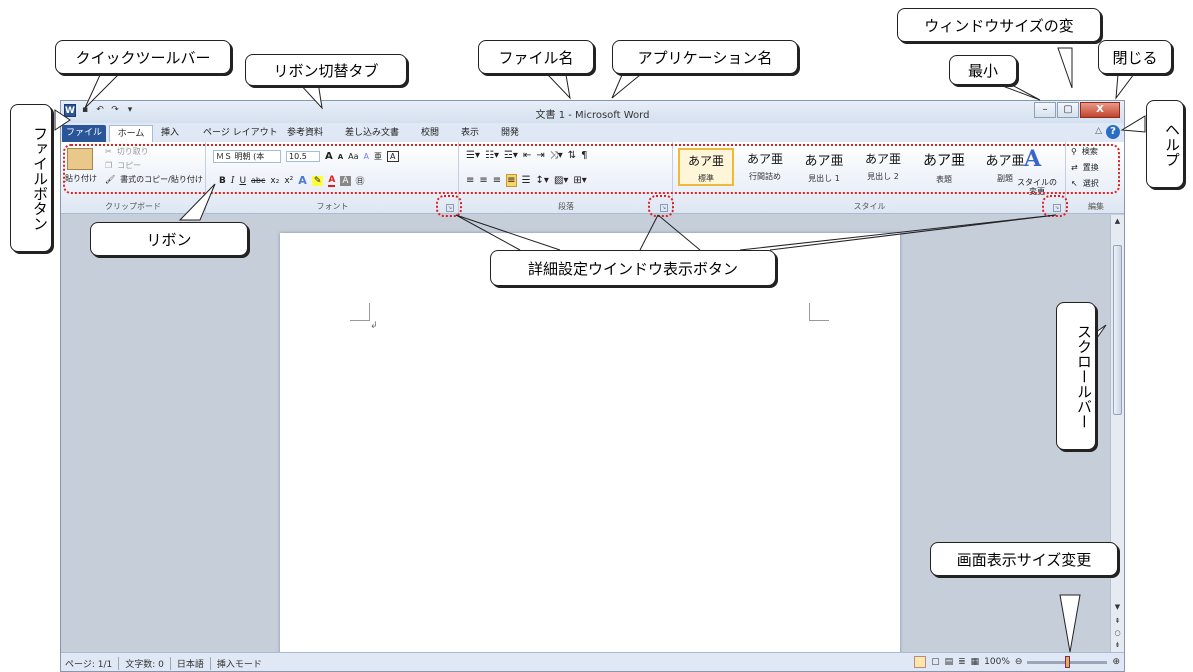 Image resolution: width=1193 pixels, height=672 pixels. What do you see at coordinates (1165, 144) in the screenshot?
I see `callout-help: ヘルプ` at bounding box center [1165, 144].